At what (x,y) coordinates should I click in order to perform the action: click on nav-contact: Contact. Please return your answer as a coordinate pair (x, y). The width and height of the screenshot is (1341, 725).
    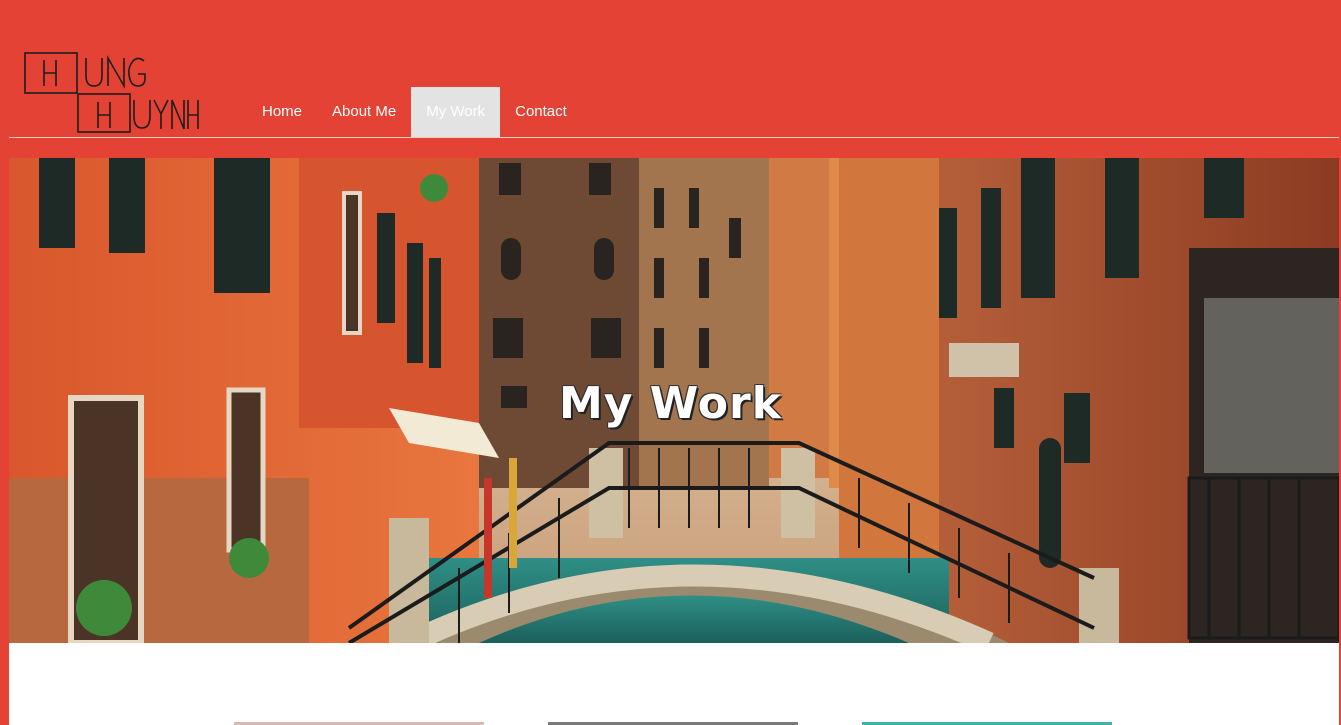
    Looking at the image, I should click on (541, 112).